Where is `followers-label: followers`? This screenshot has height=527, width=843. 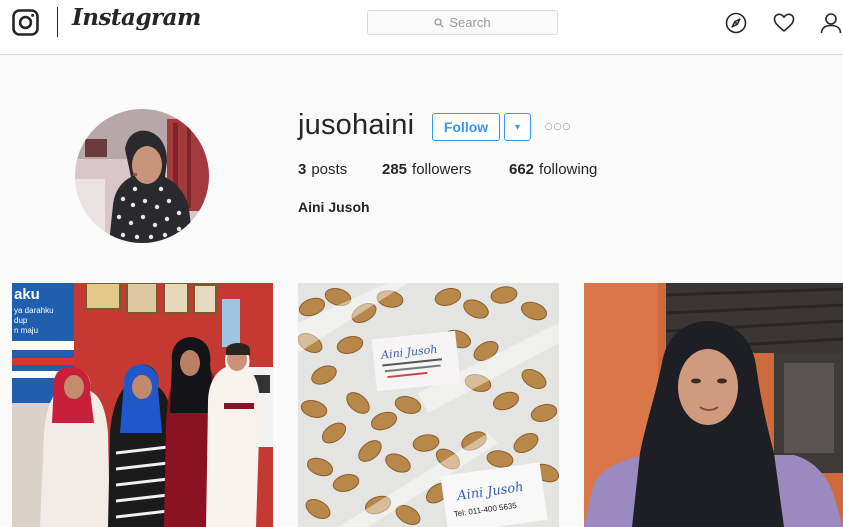 followers-label: followers is located at coordinates (442, 169).